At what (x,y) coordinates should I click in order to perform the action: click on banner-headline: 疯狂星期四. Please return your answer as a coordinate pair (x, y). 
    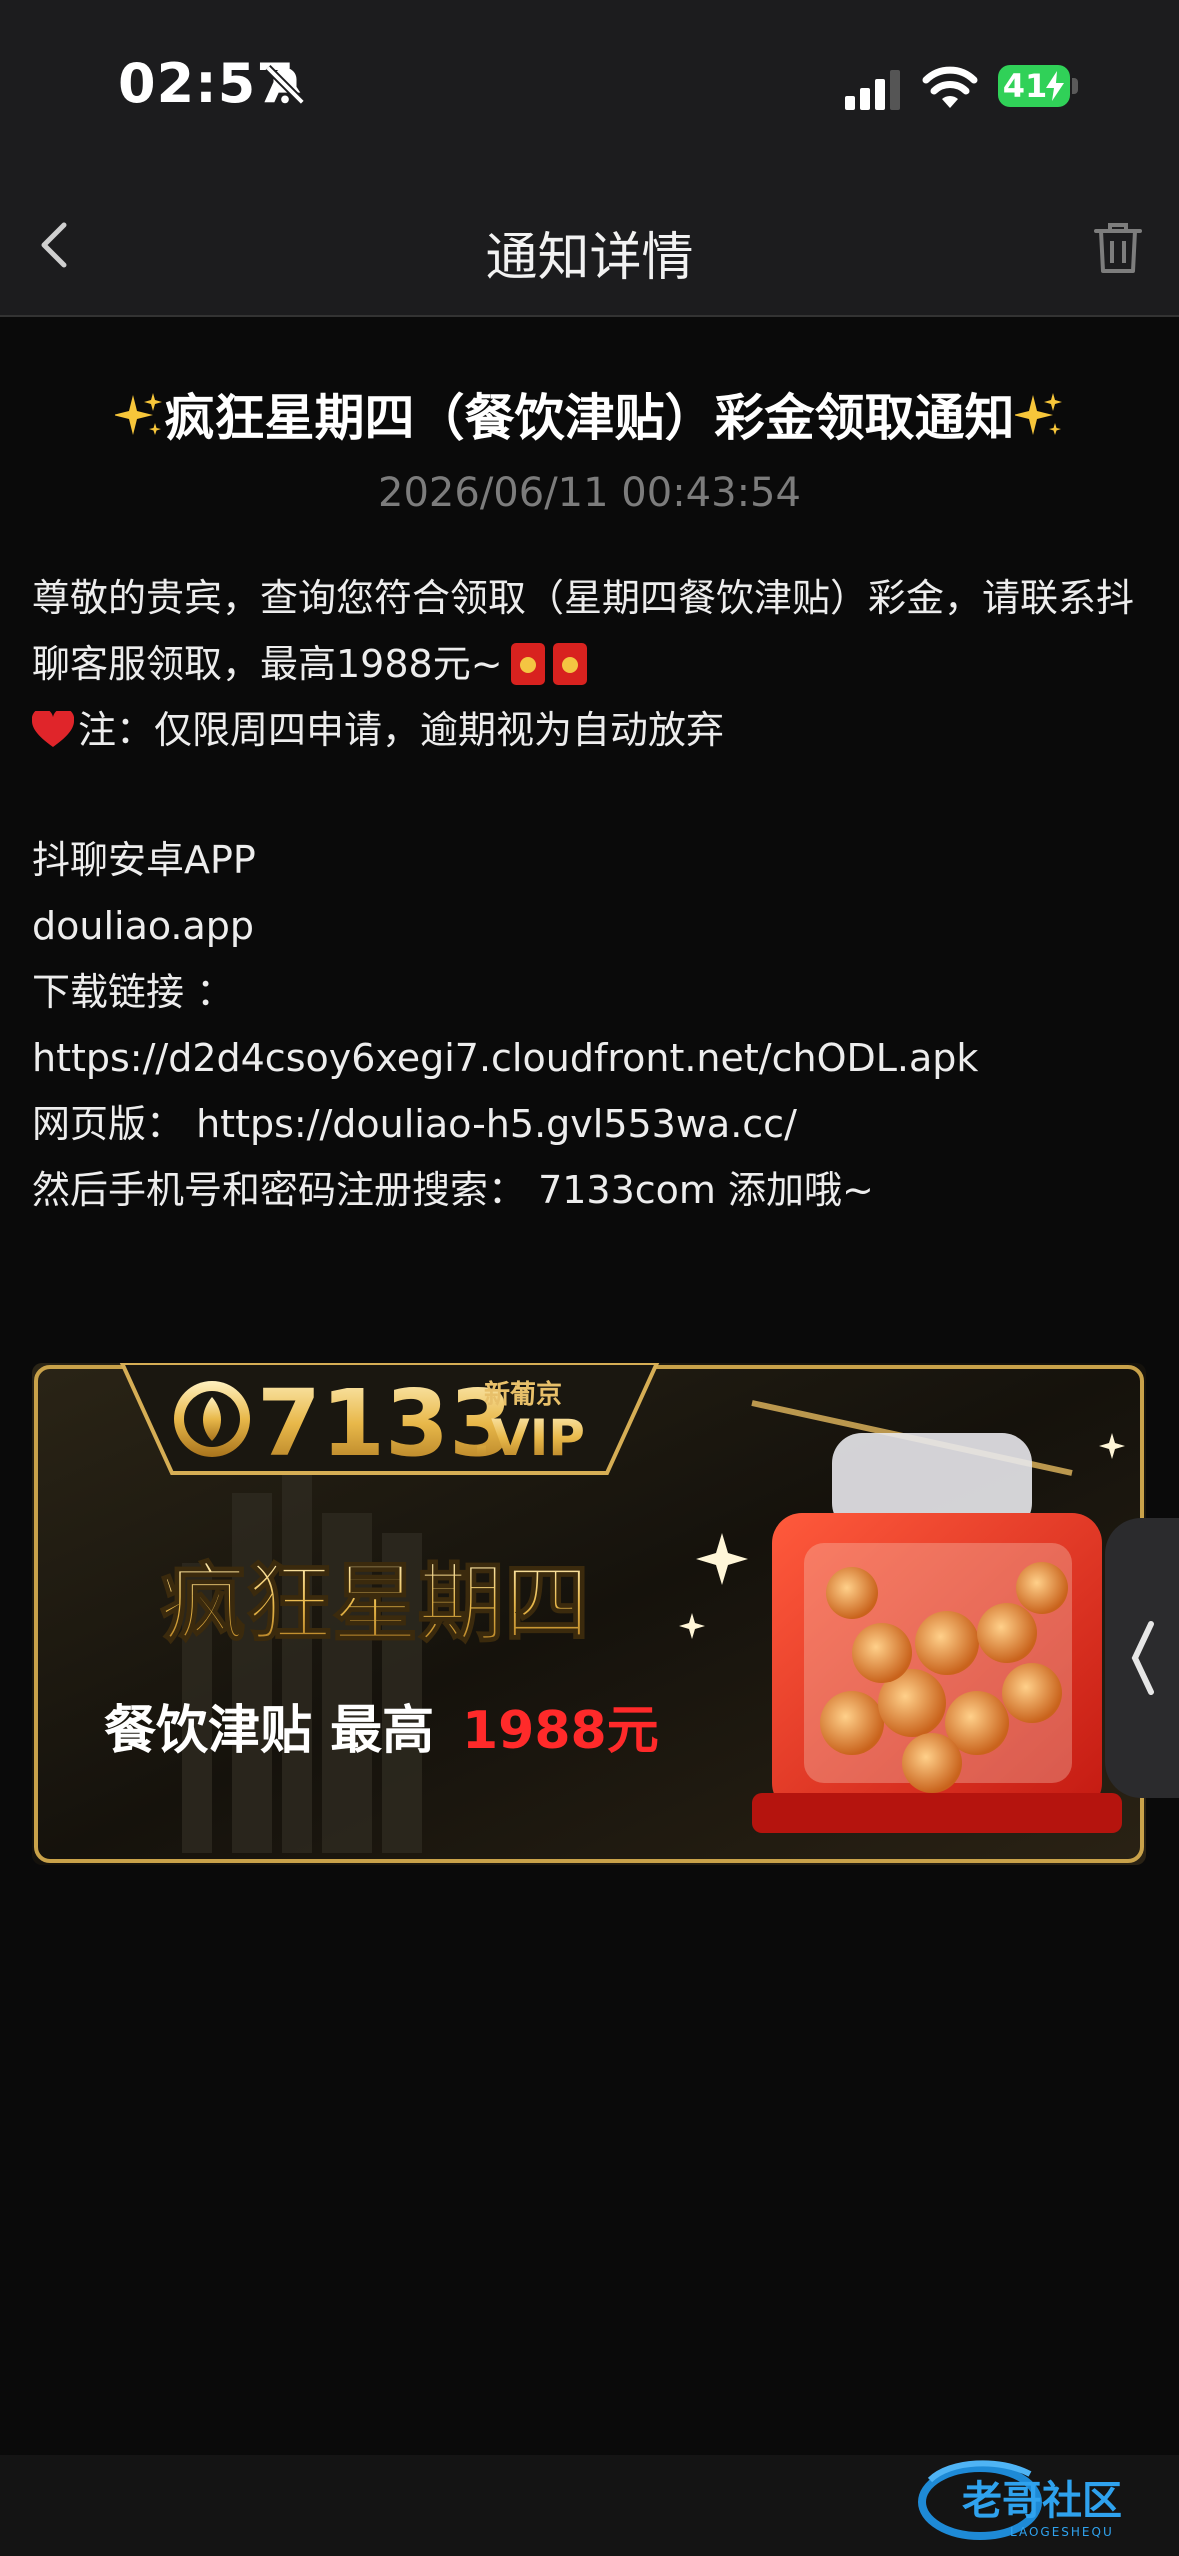
    Looking at the image, I should click on (375, 1604).